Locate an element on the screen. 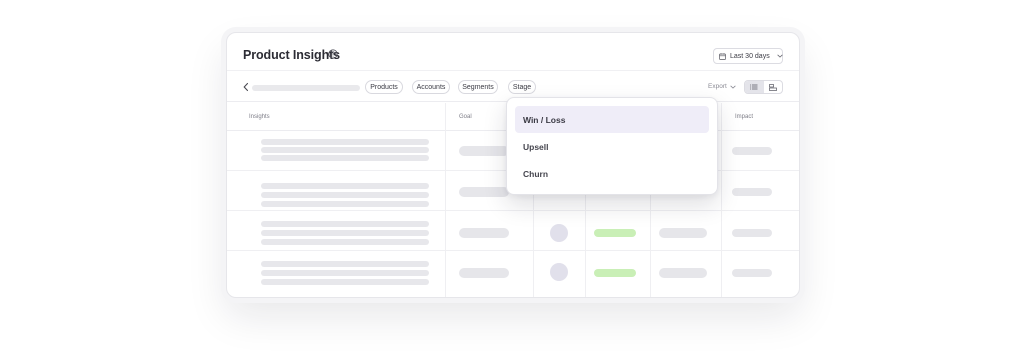 Image resolution: width=1024 pixels, height=361 pixels. dropdown-option-upsell: Upsell is located at coordinates (612, 146).